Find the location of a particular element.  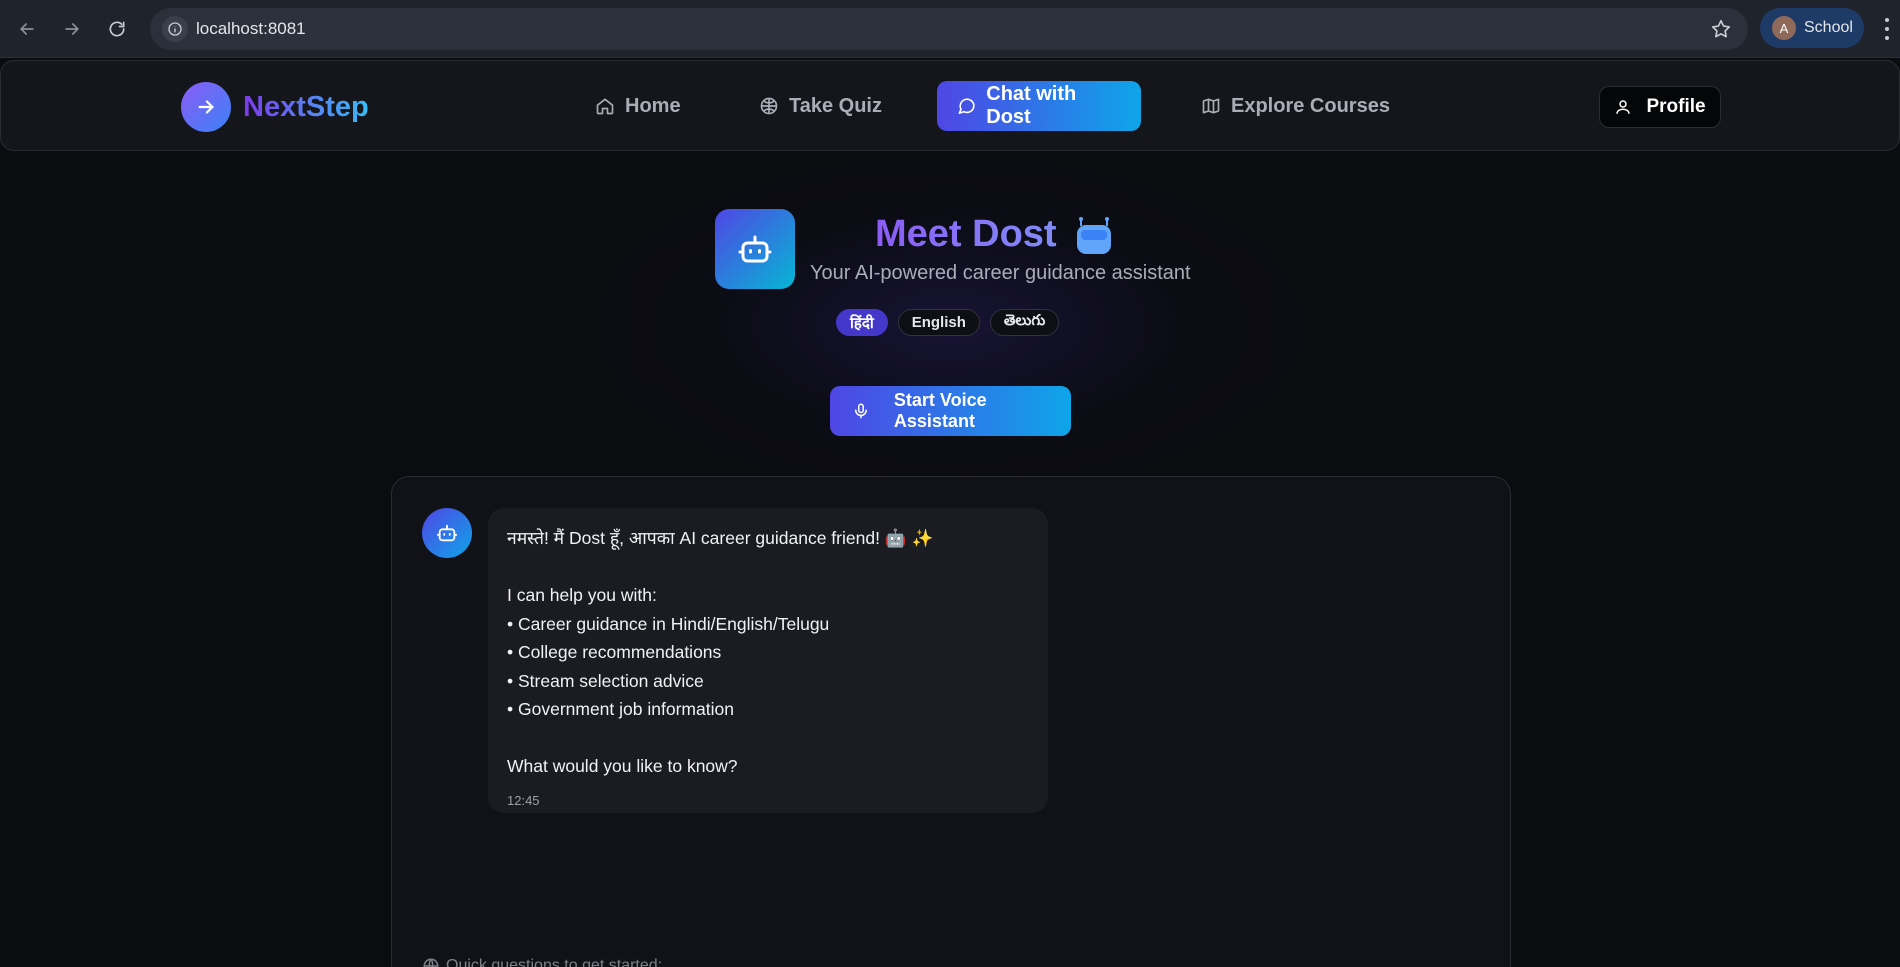

nav-take-quiz-label: Take Quiz is located at coordinates (835, 105).